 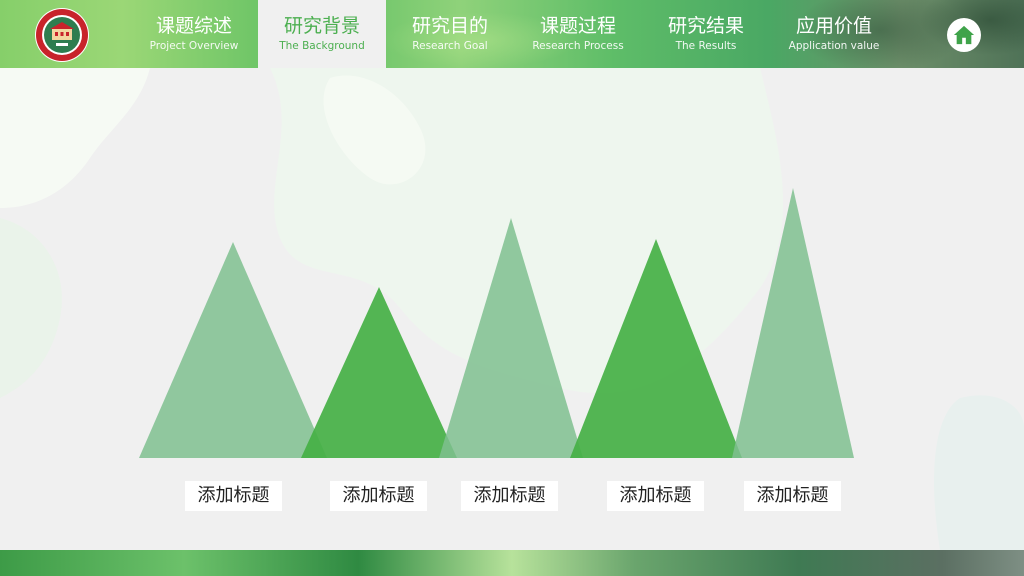 I want to click on nav-label-en: The Background, so click(x=322, y=46).